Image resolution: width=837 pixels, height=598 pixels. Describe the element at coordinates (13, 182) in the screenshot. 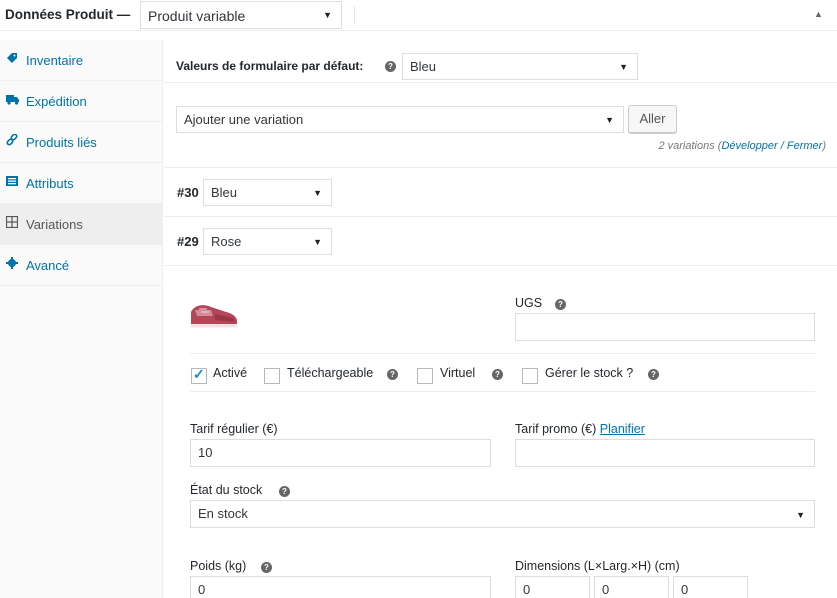

I see `list-icon` at that location.